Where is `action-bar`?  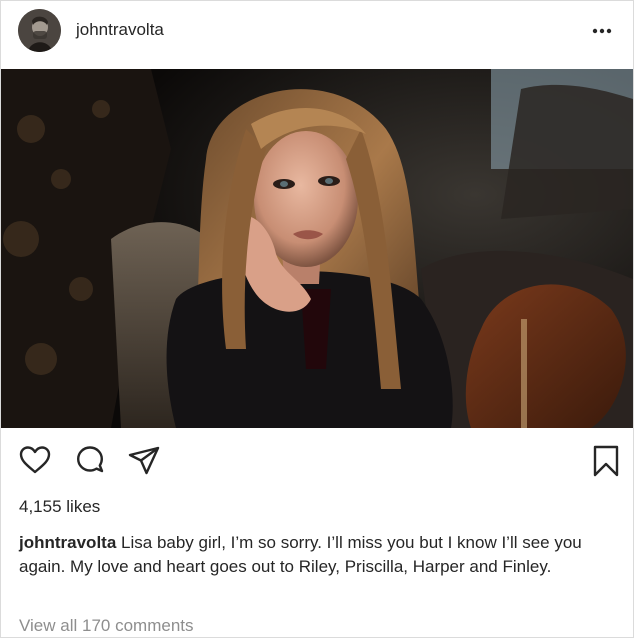 action-bar is located at coordinates (317, 460).